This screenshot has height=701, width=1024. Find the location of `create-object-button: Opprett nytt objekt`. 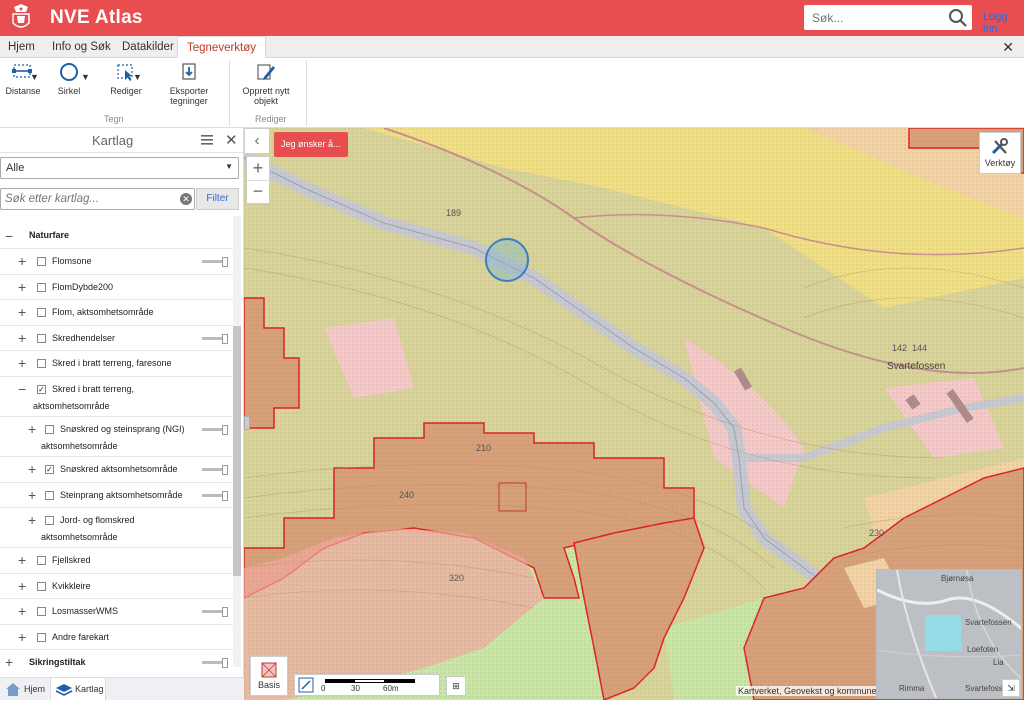

create-object-button: Opprett nytt objekt is located at coordinates (266, 84).